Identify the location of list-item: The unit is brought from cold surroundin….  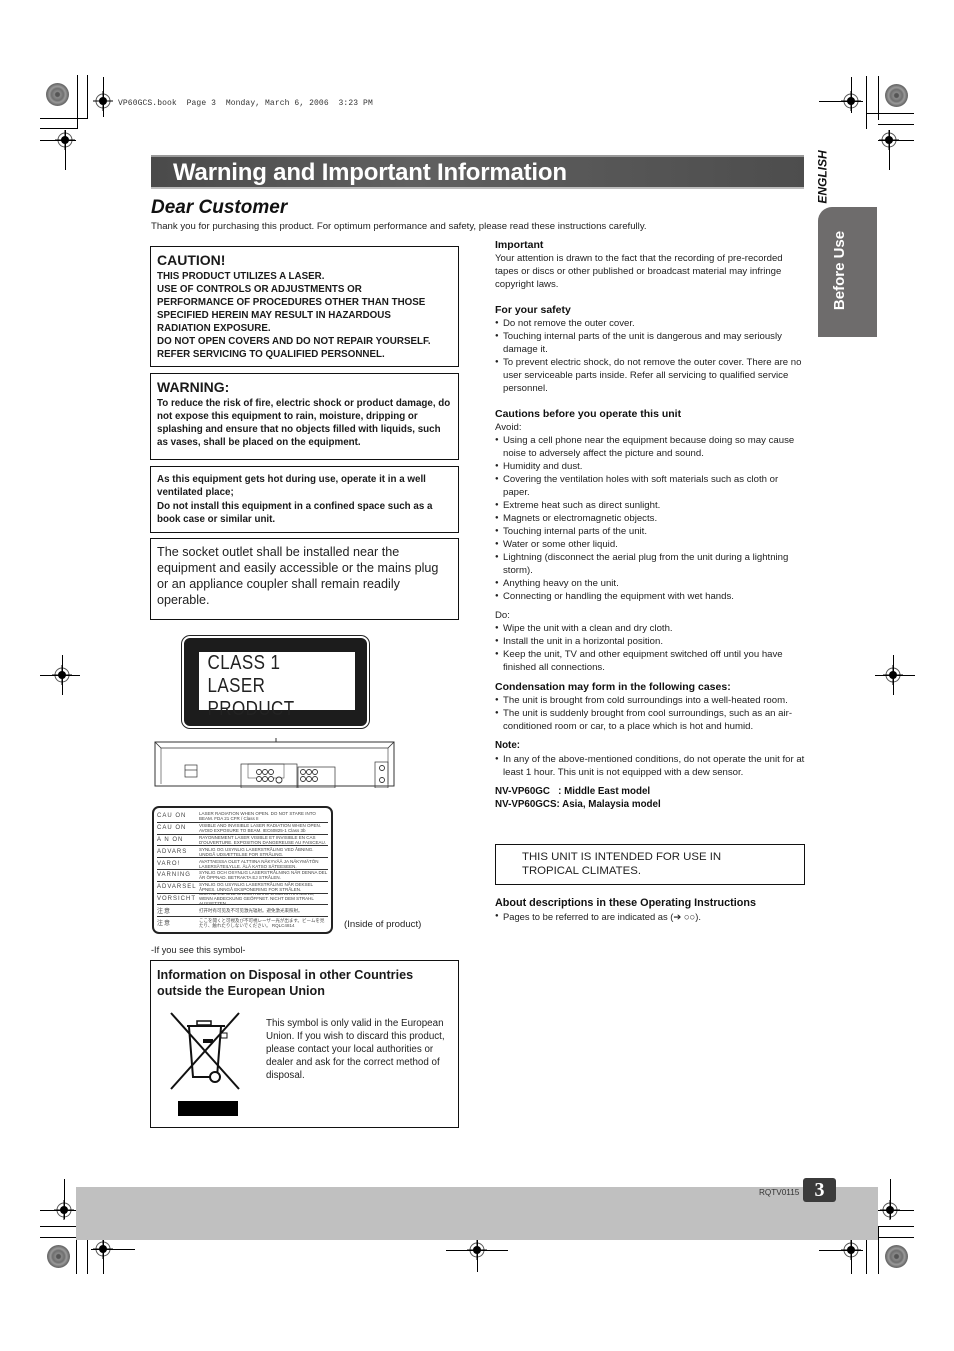
(650, 700).